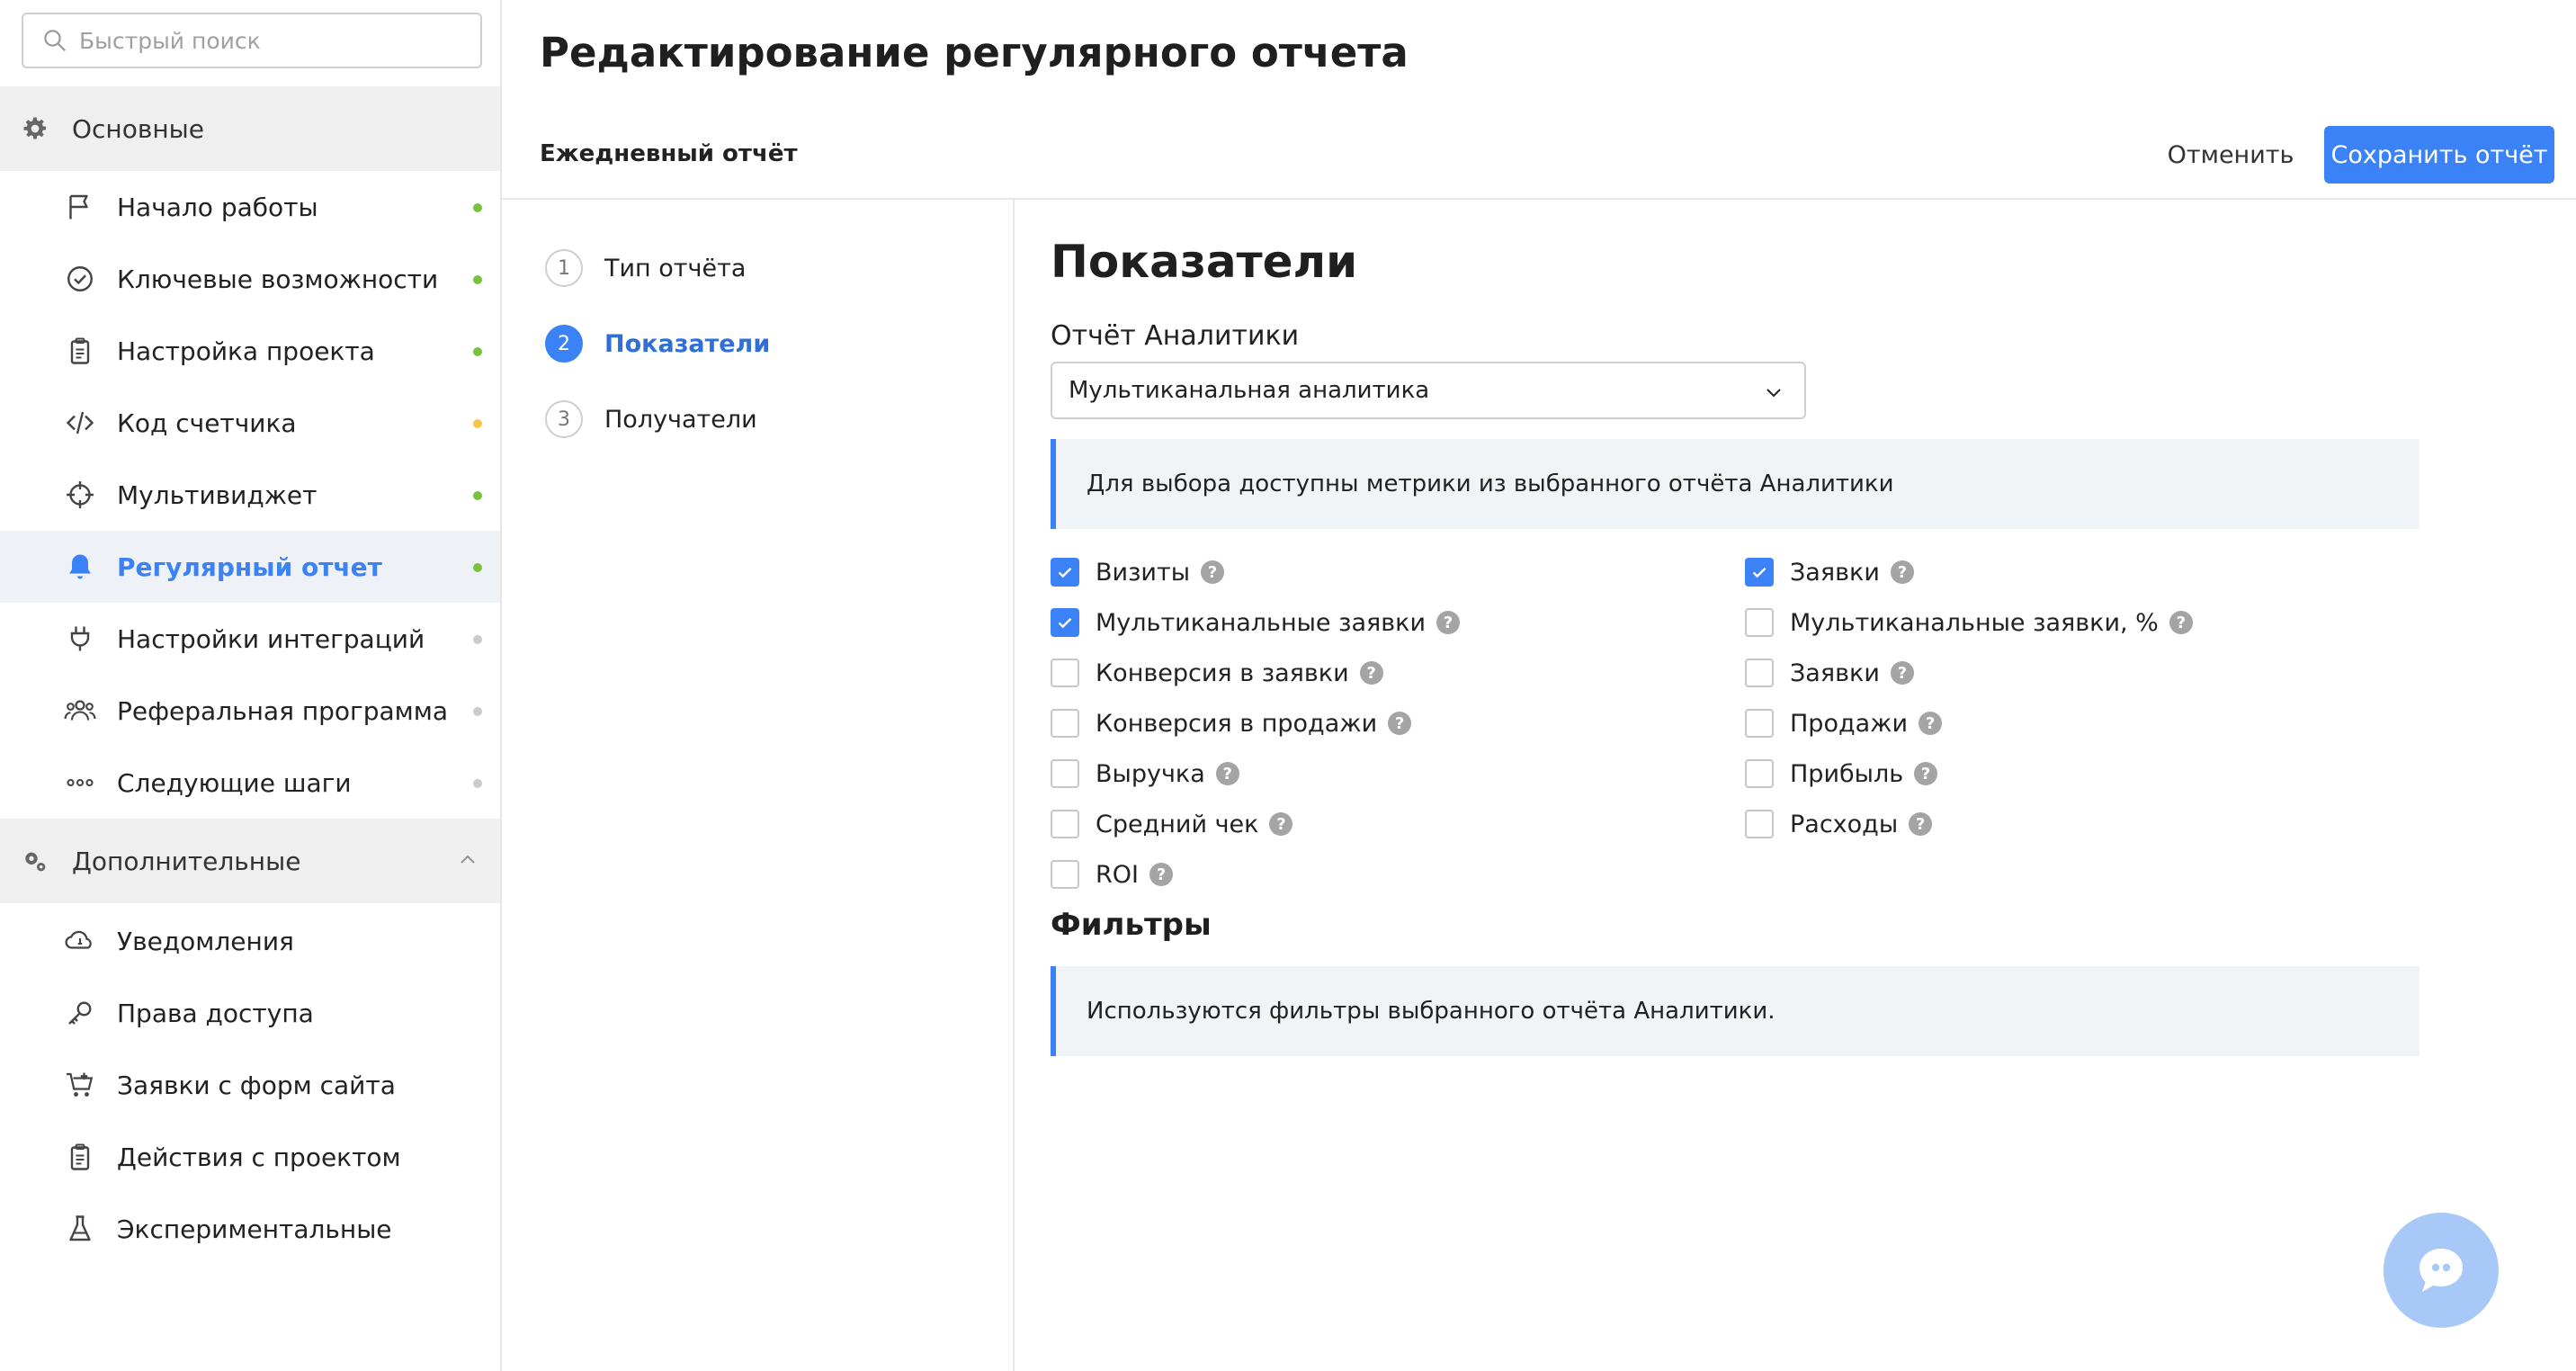 The height and width of the screenshot is (1371, 2576). I want to click on sidebar-item-access: Права доступа, so click(250, 1013).